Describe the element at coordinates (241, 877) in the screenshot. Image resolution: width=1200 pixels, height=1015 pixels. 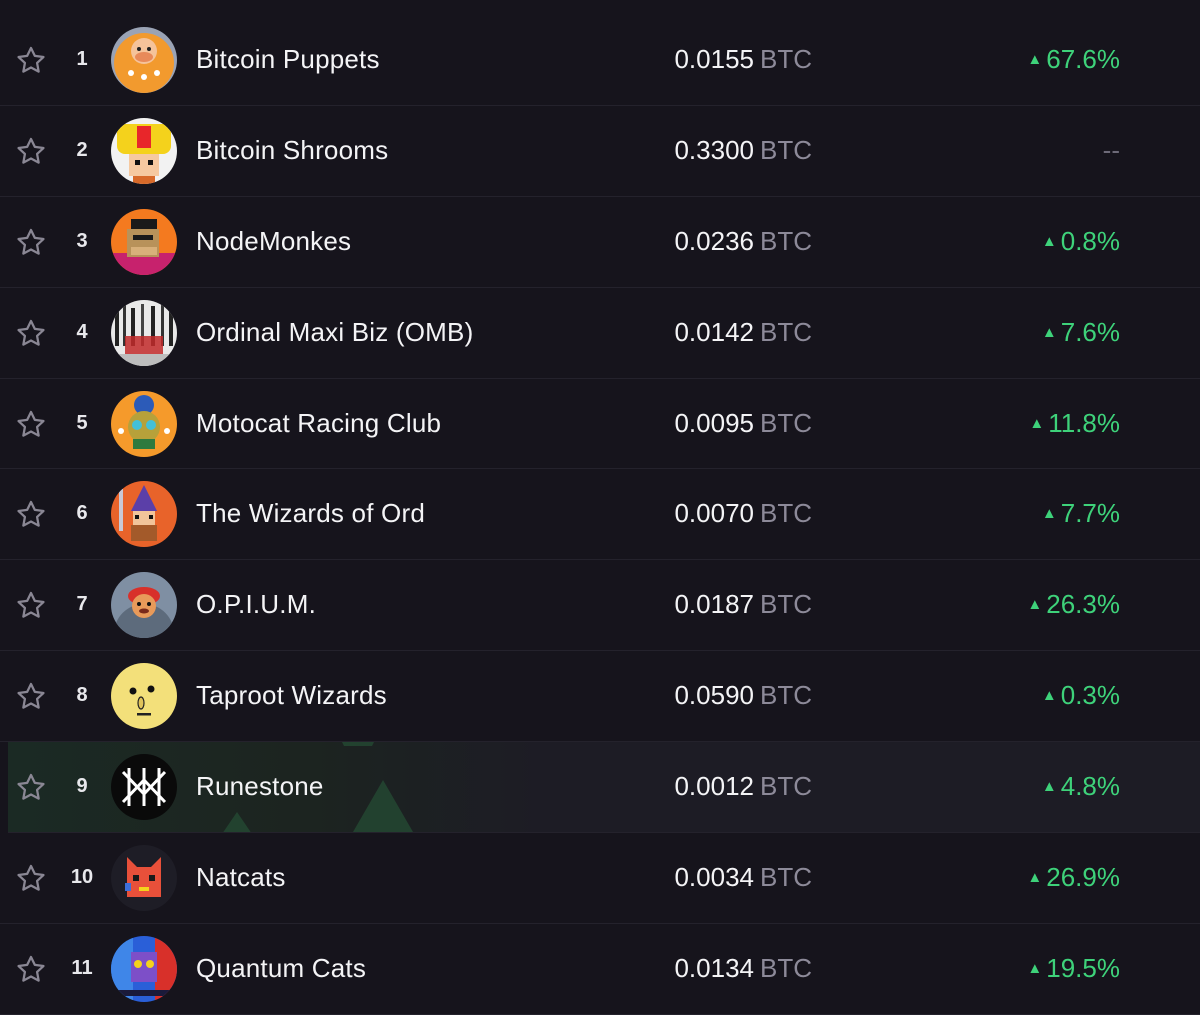
I see `collection-name: Natcats` at that location.